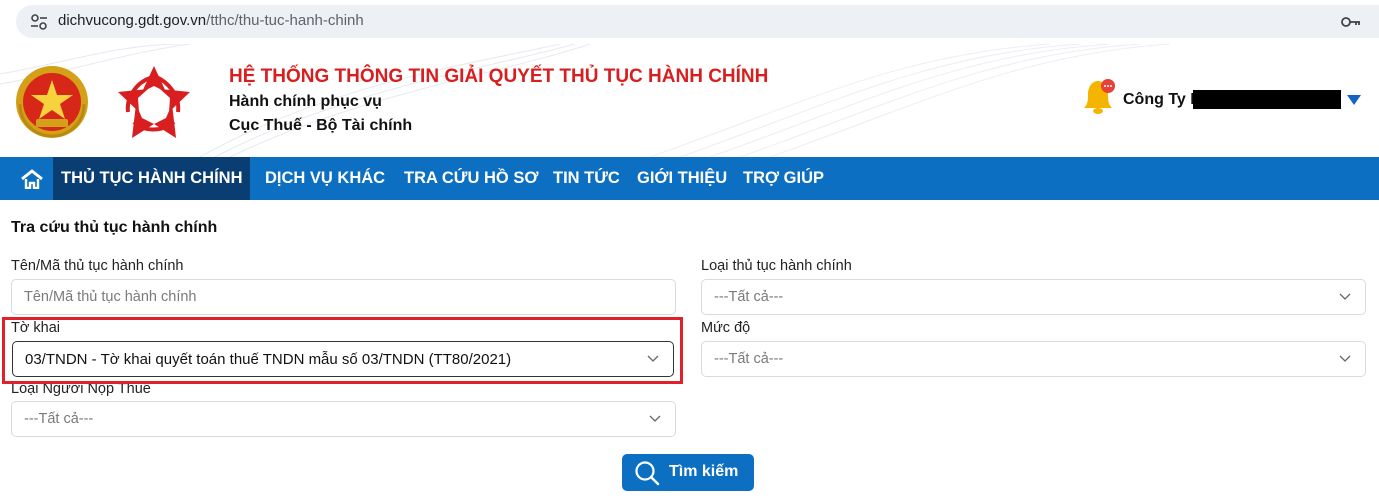 This screenshot has width=1379, height=502. I want to click on password-key-icon, so click(1351, 22).